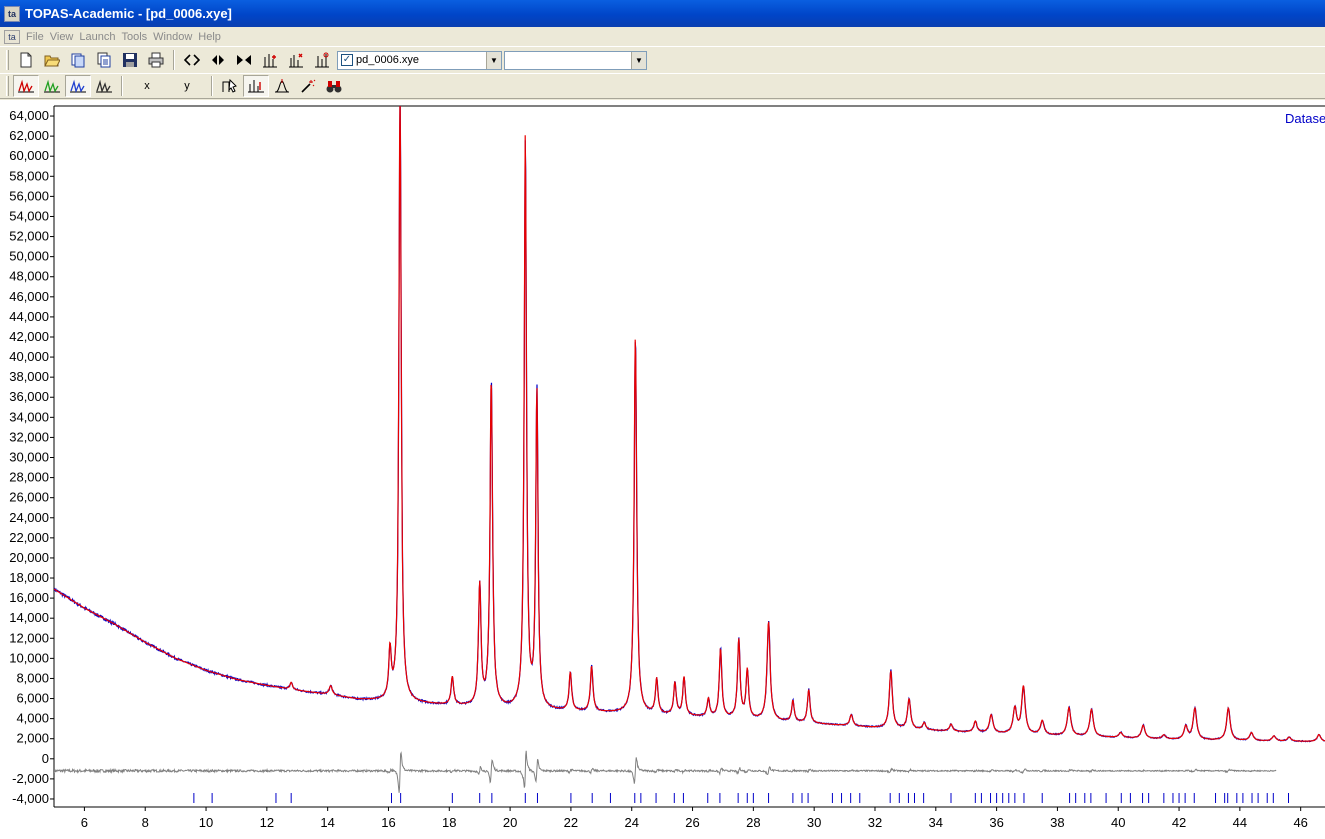 This screenshot has width=1325, height=839. What do you see at coordinates (29, 537) in the screenshot?
I see `y-tick-label: 22,000` at bounding box center [29, 537].